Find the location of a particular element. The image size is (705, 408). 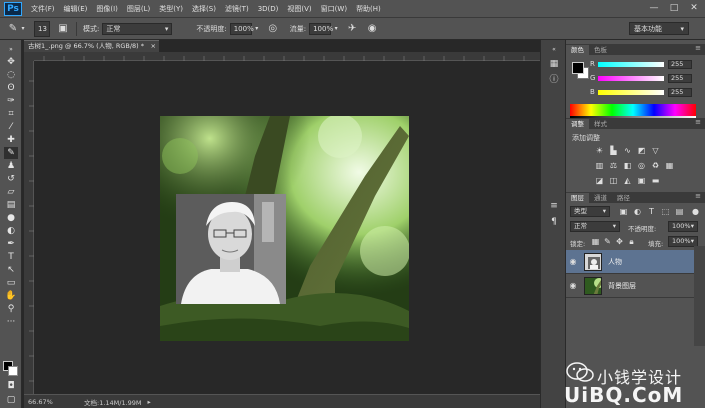

menu-edit: 编辑(E) is located at coordinates (76, 9).